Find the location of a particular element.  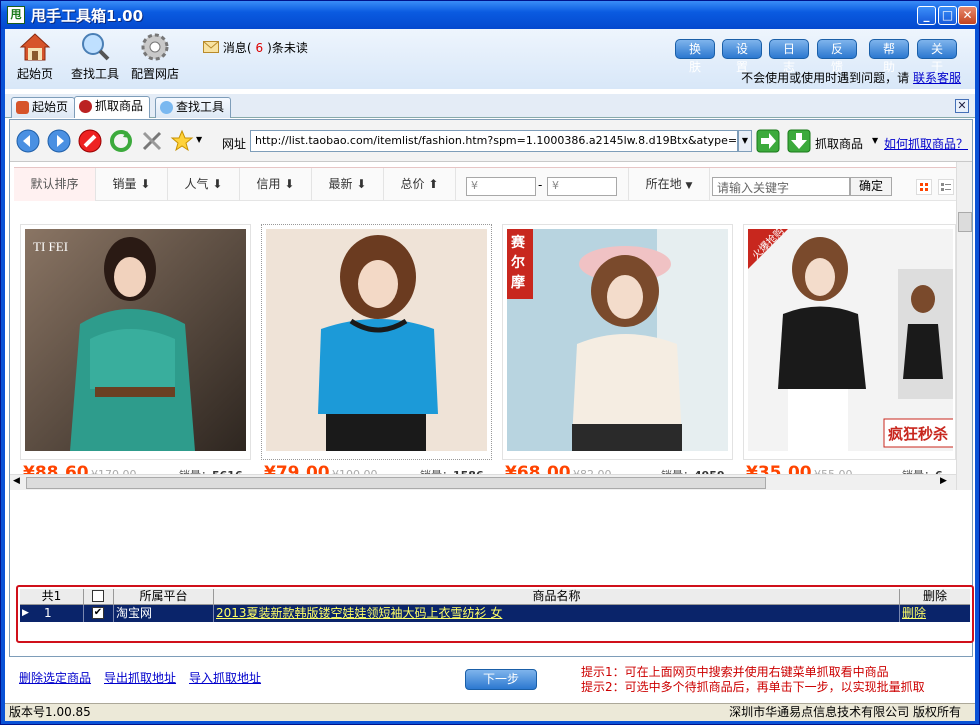

product-card: TI FEI ¥88.60 ¥170.00 销量：5616 is located at coordinates (135, 353).